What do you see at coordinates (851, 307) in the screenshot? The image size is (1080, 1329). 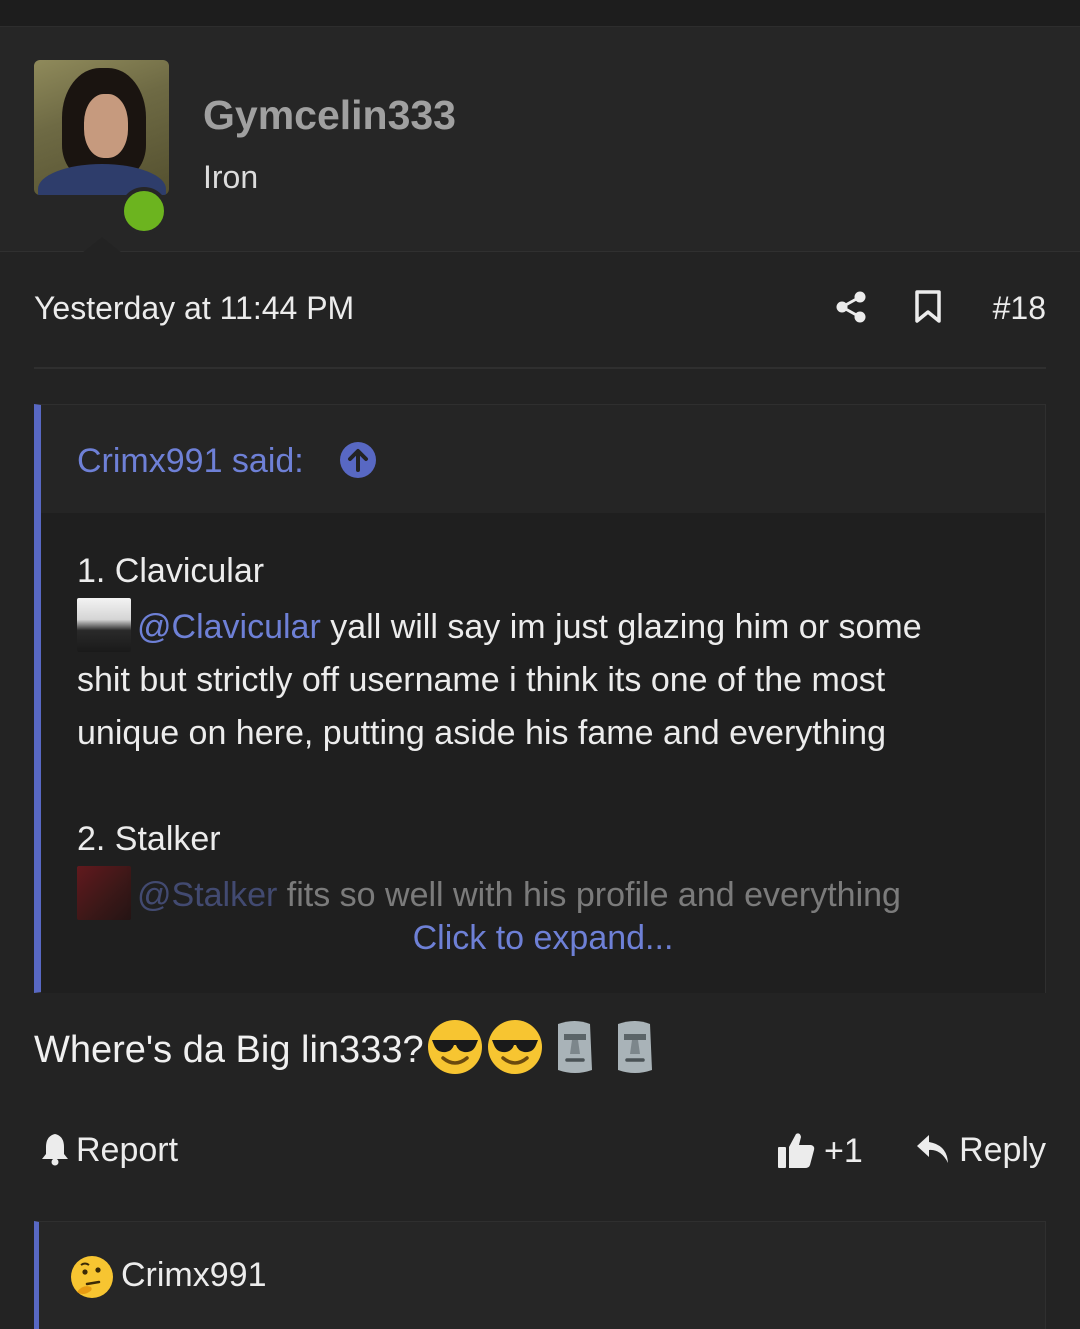 I see `share-icon` at bounding box center [851, 307].